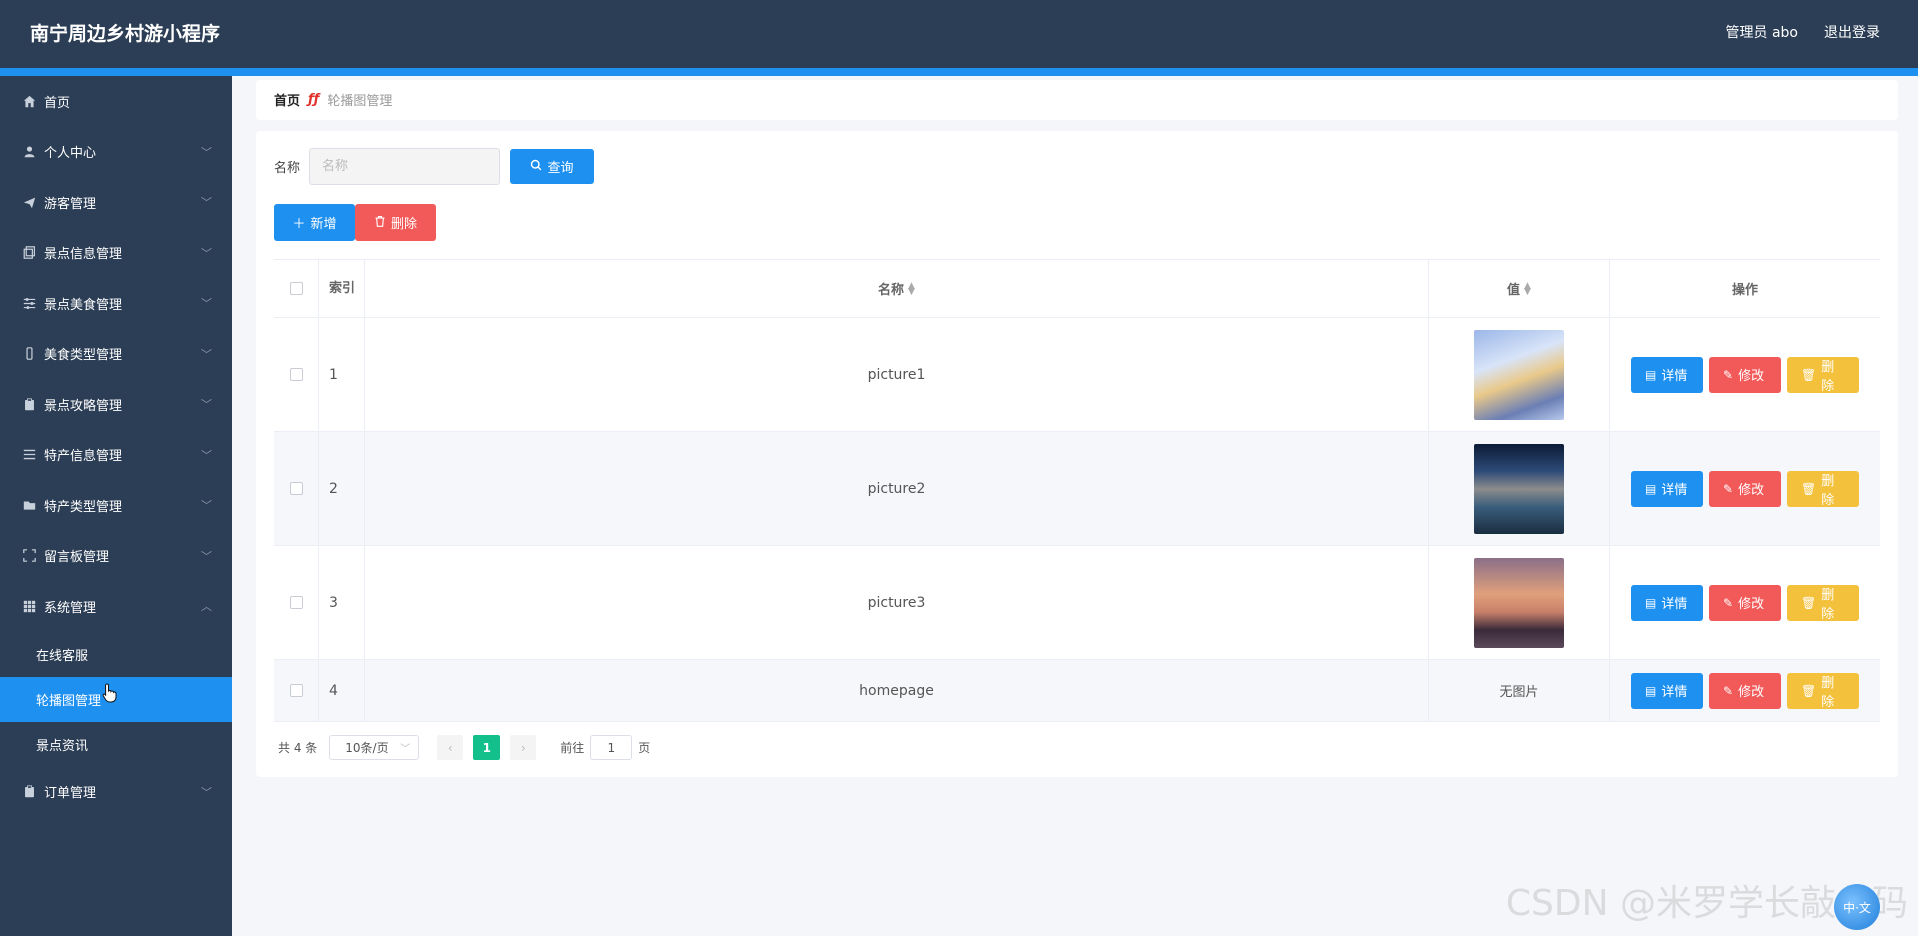  I want to click on breadcrumb-home: 首页, so click(287, 99).